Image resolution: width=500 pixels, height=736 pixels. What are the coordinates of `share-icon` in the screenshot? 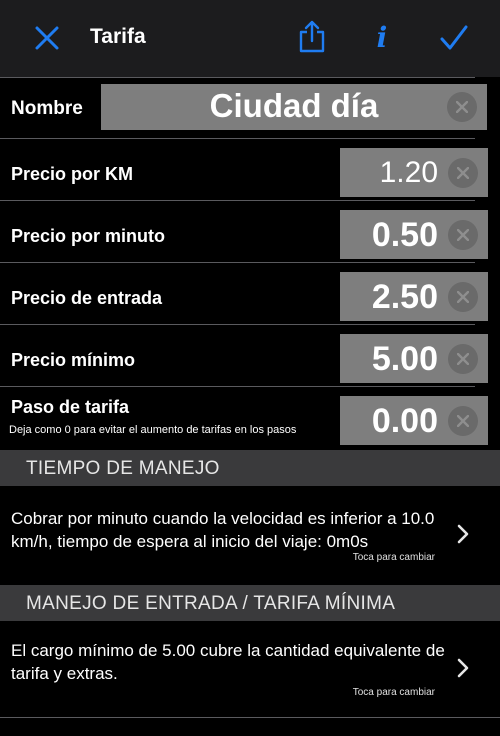 It's located at (312, 36).